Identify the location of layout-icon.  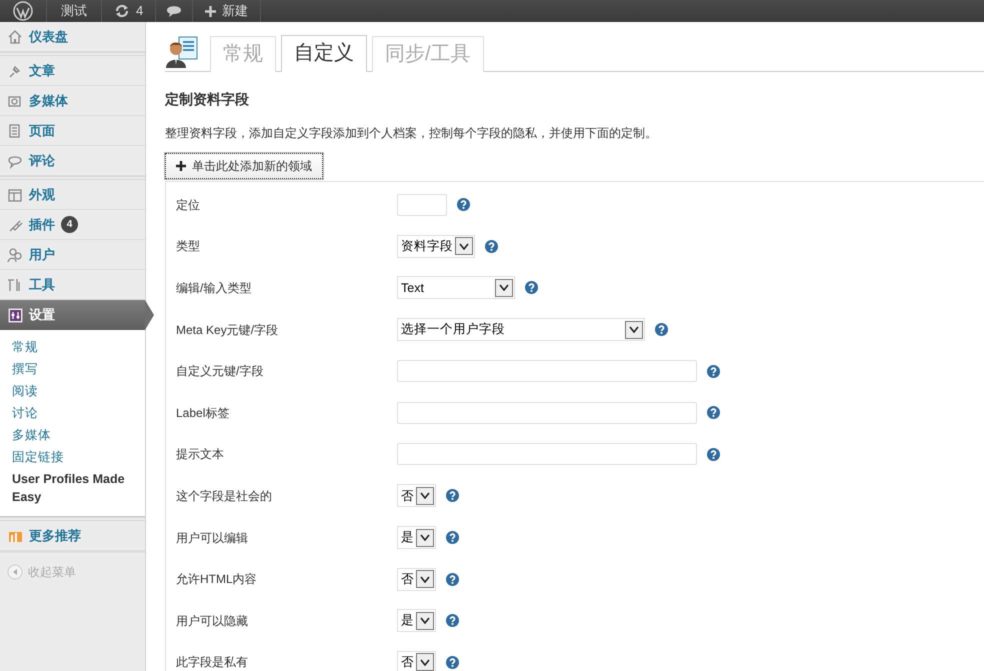
(15, 194).